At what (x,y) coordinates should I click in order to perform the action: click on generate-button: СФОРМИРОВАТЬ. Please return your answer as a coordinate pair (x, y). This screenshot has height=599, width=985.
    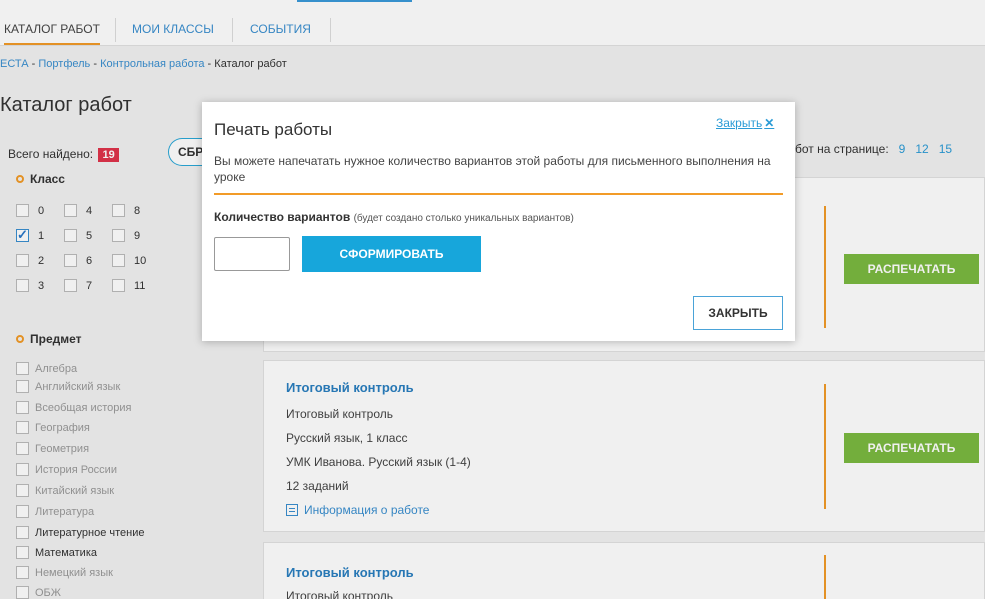
    Looking at the image, I should click on (391, 254).